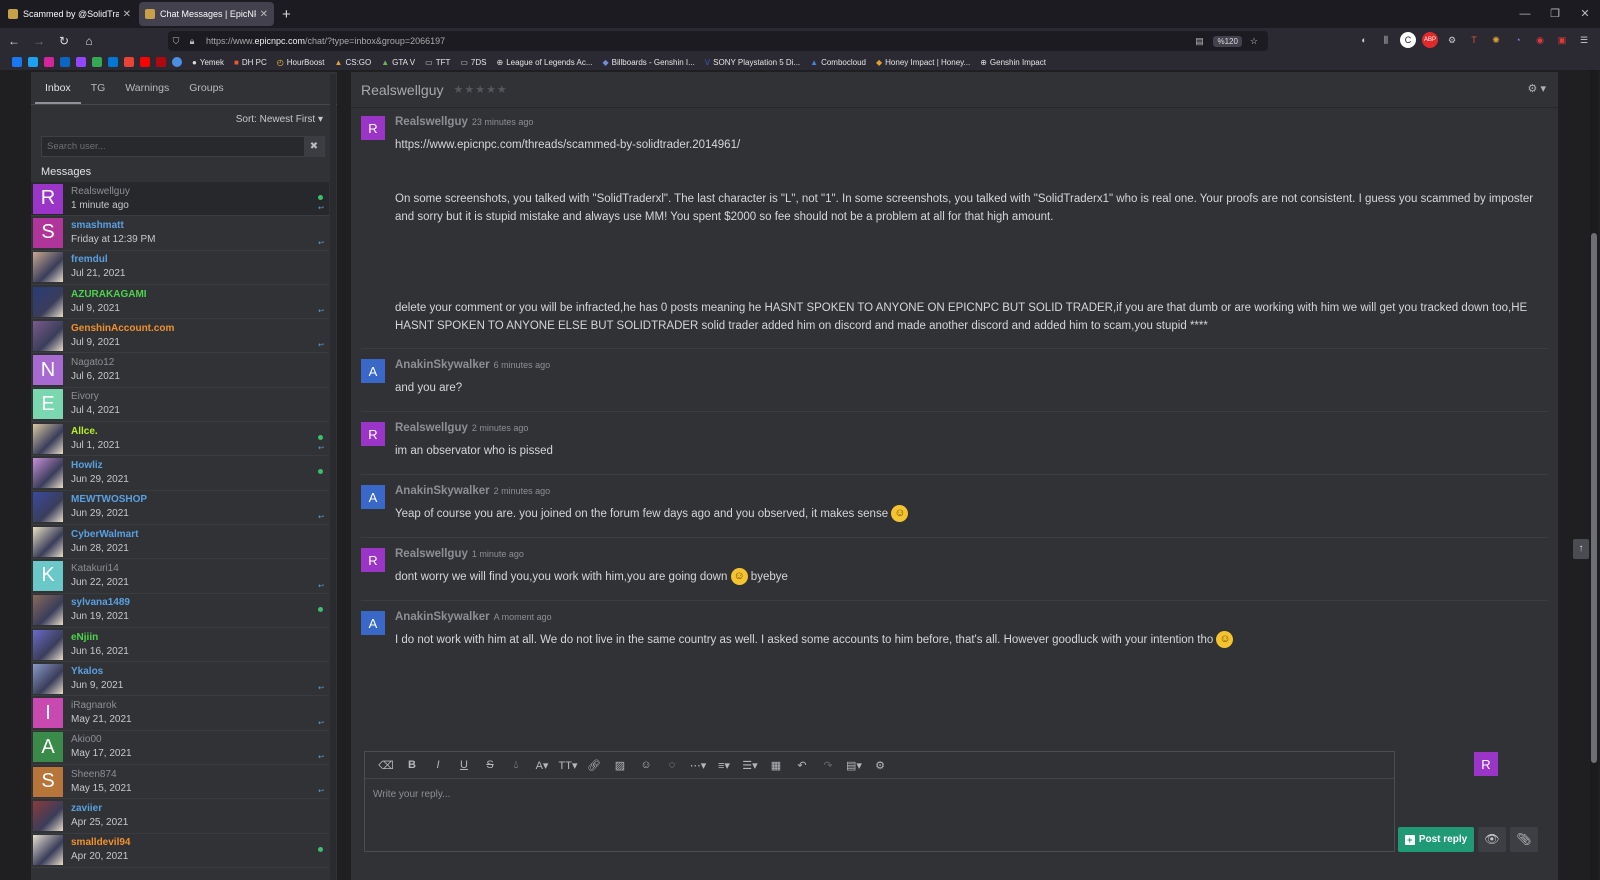 The image size is (1600, 880). Describe the element at coordinates (1408, 40) in the screenshot. I see `extension-c-icon: C` at that location.